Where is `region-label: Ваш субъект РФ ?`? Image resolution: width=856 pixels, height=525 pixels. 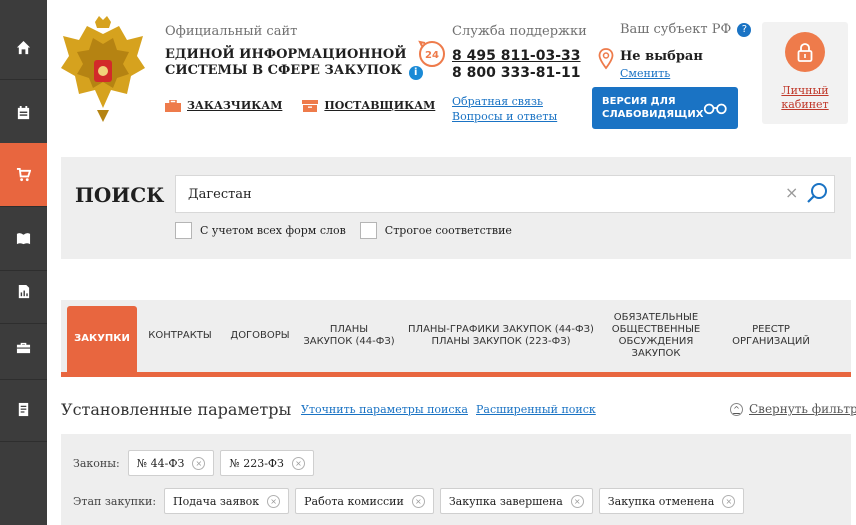 region-label: Ваш субъект РФ ? is located at coordinates (686, 29).